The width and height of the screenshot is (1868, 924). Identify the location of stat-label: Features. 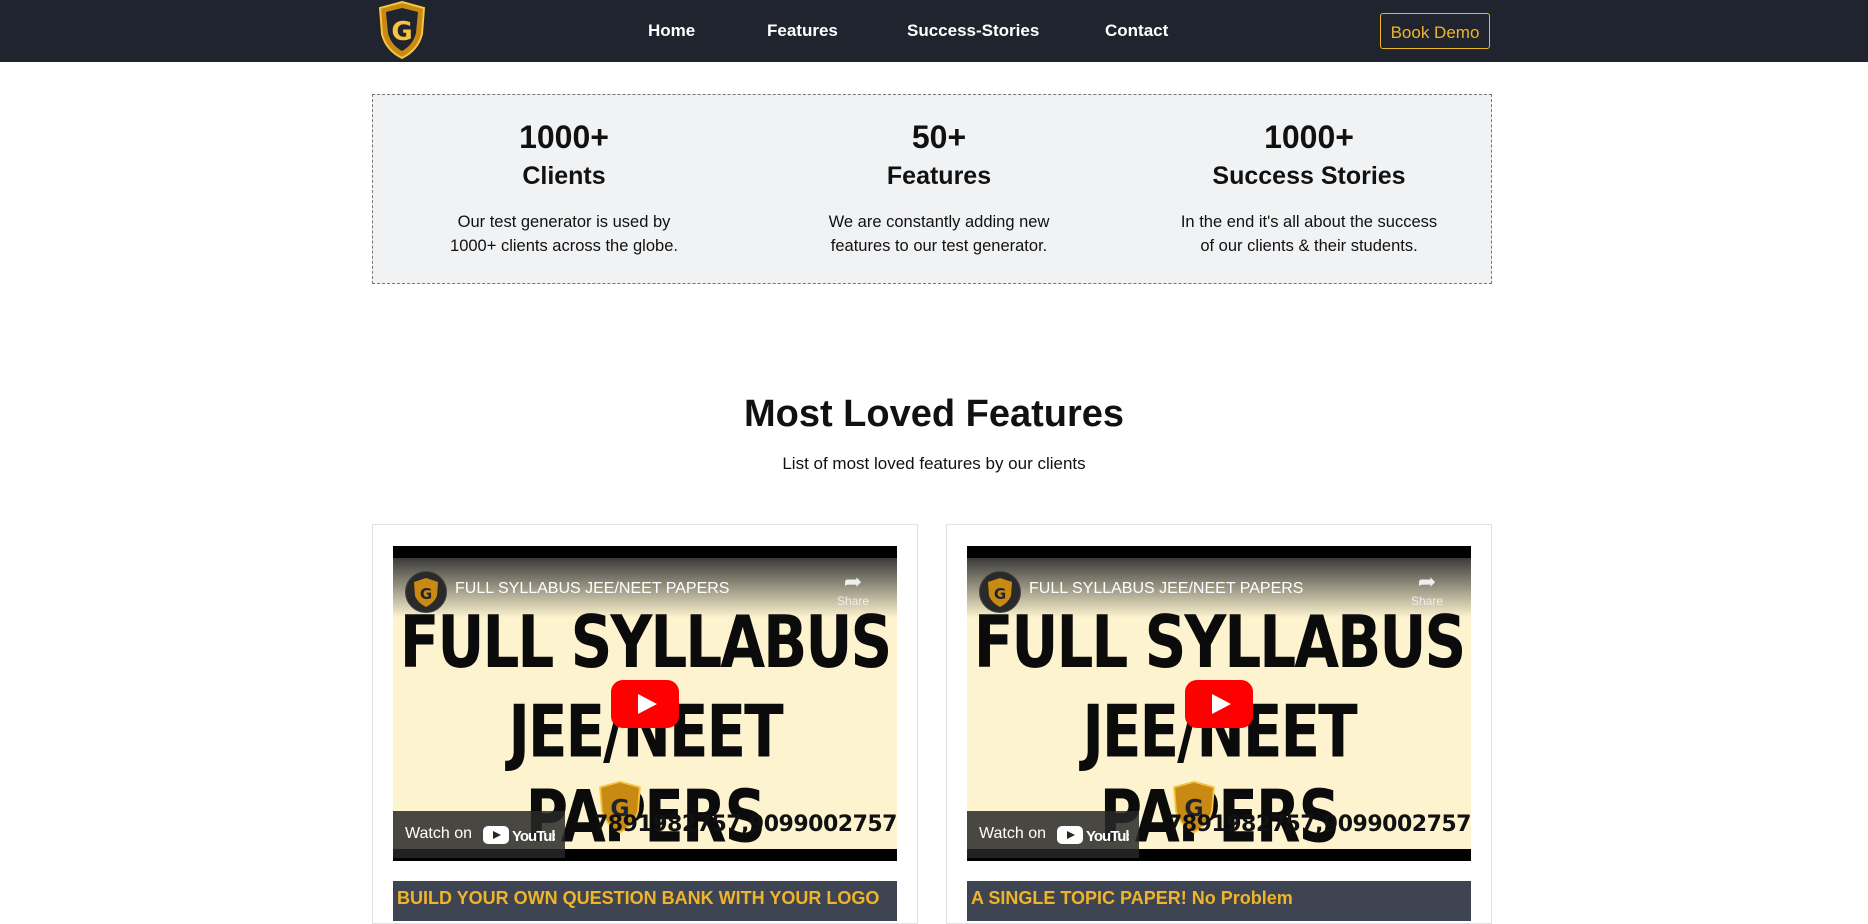
(939, 176).